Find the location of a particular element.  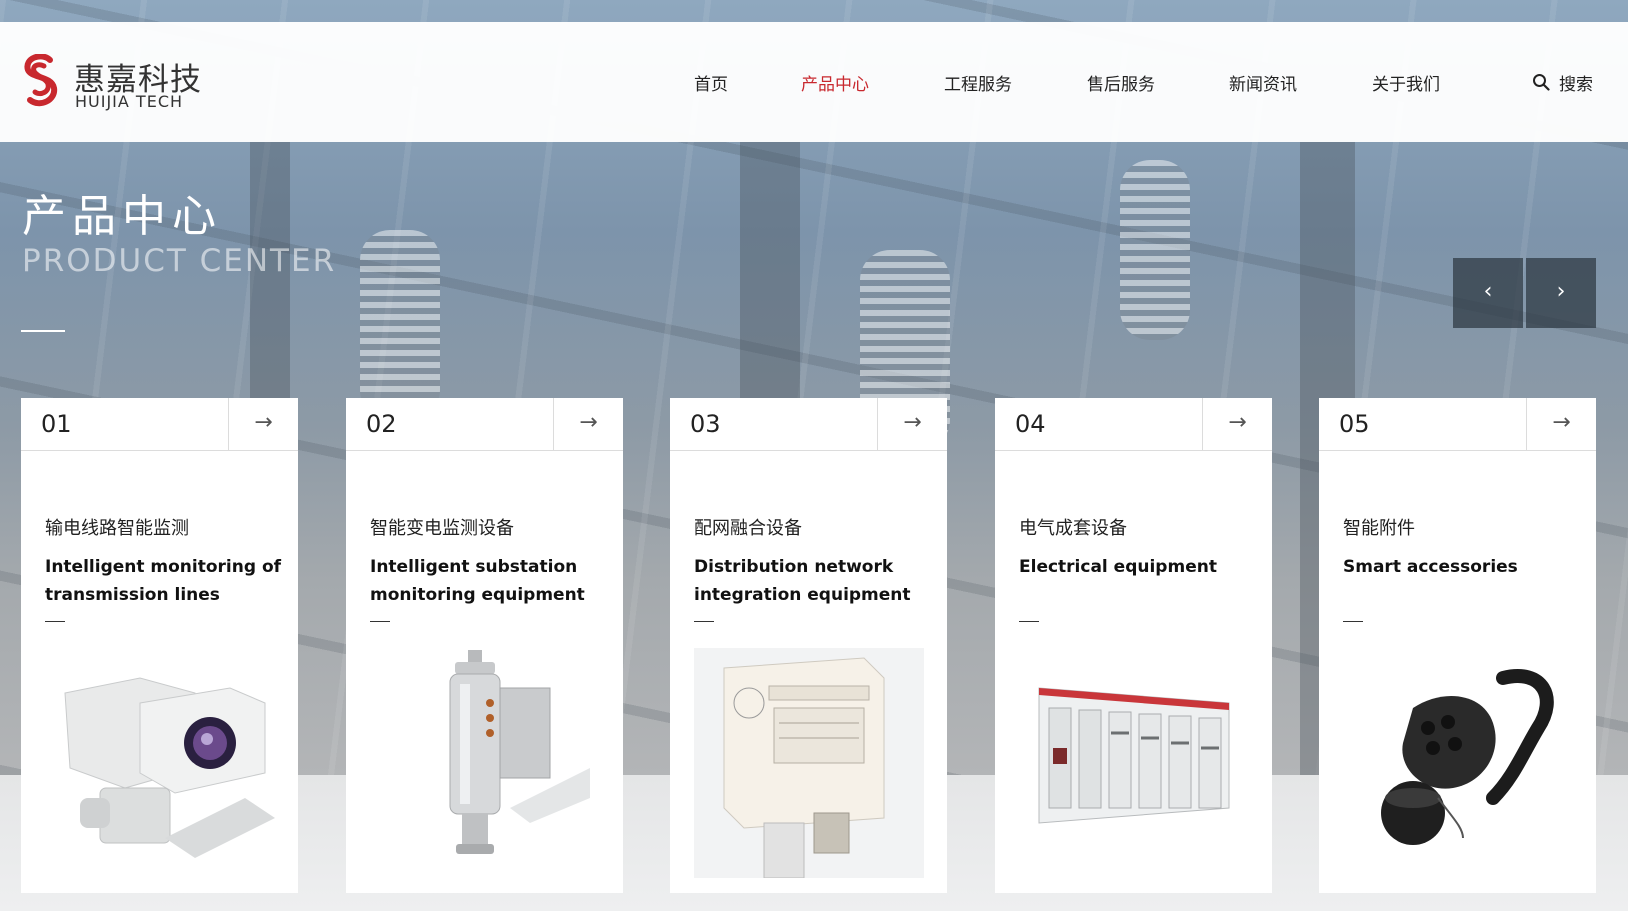

chevron-left-icon: ‹ is located at coordinates (1488, 291).